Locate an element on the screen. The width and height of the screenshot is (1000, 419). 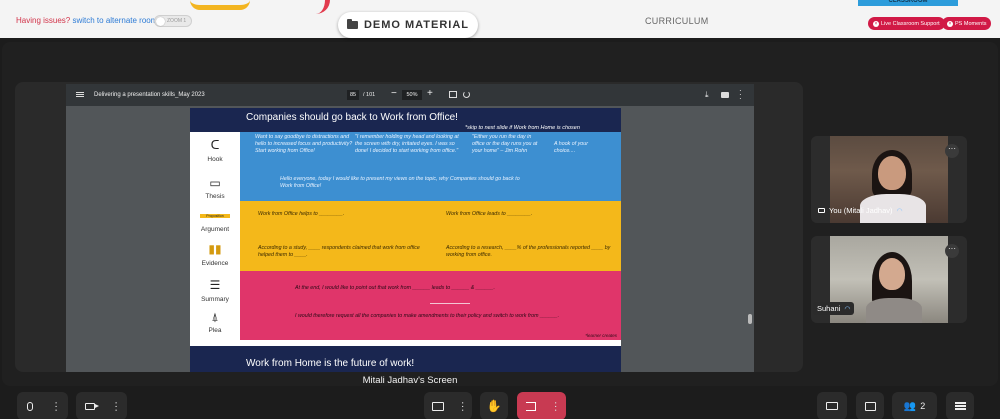
laptop-icon is located at coordinates (832, 406).